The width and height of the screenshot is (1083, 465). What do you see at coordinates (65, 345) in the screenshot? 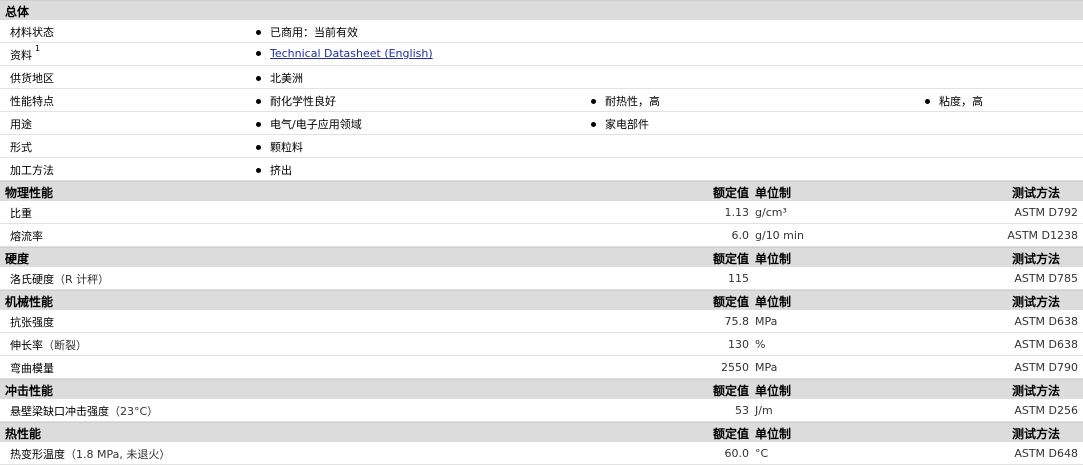
I see `property-condition: （断裂）` at bounding box center [65, 345].